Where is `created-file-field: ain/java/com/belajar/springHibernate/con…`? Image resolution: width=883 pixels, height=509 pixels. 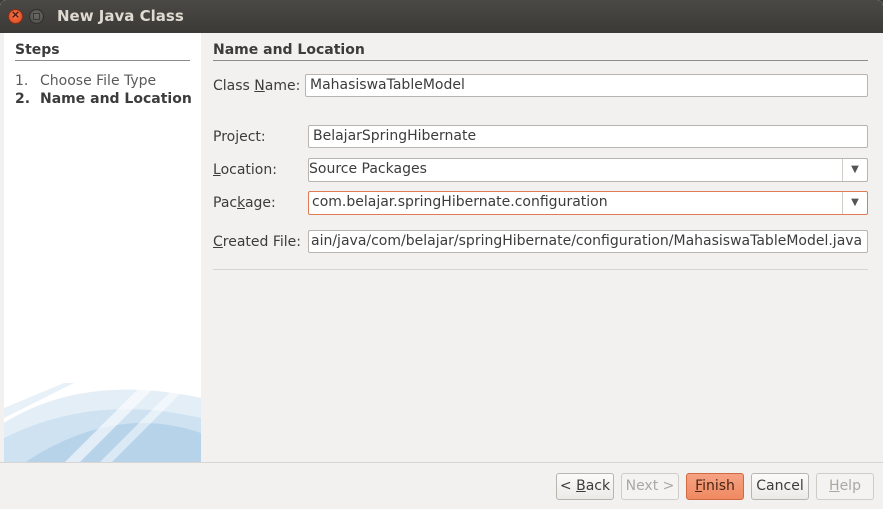
created-file-field: ain/java/com/belajar/springHibernate/con… is located at coordinates (588, 241).